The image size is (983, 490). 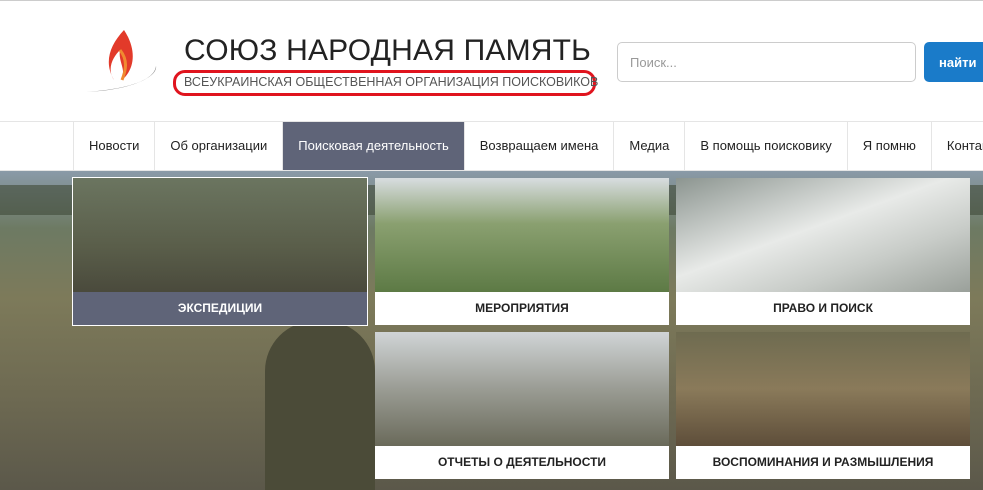 I want to click on hero-person, so click(x=320, y=405).